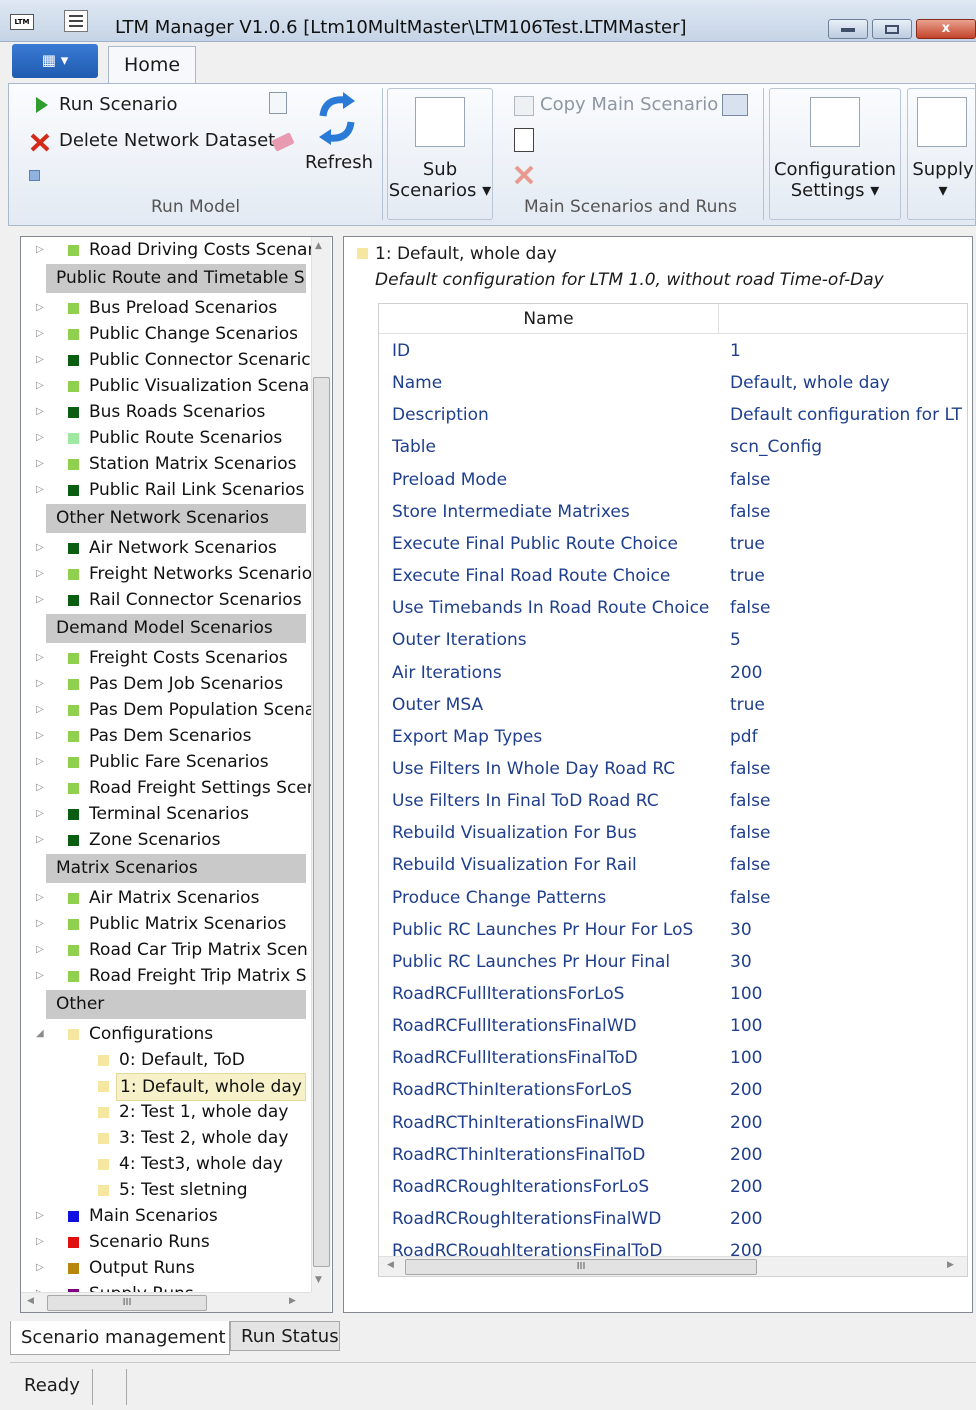 This screenshot has height=1410, width=976. I want to click on tree-item: ▷ Rail Connector Scenarios, so click(166, 600).